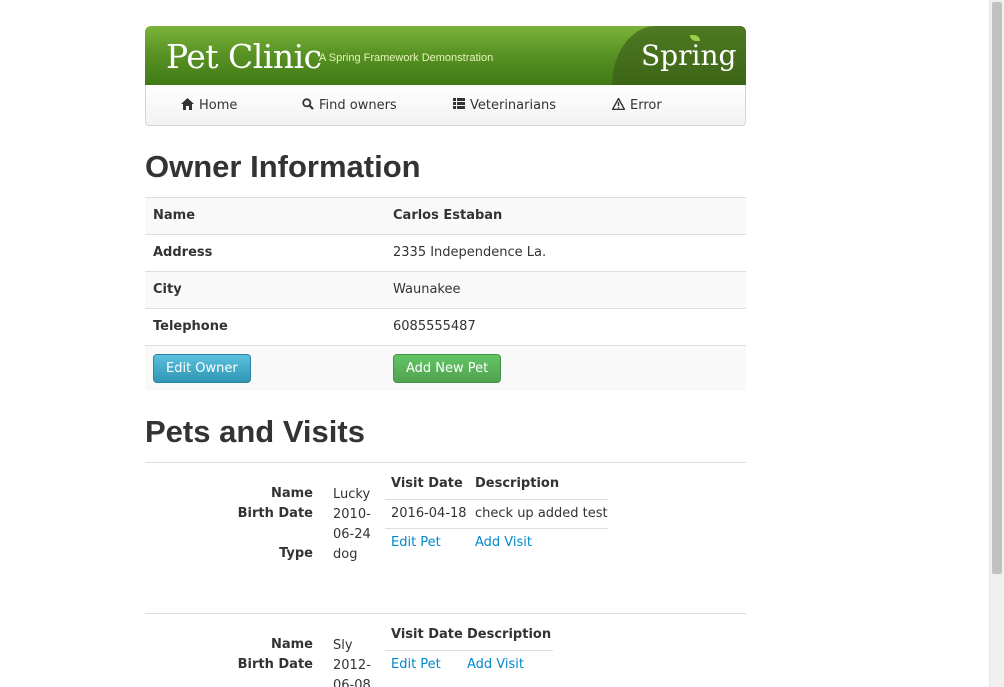 This screenshot has height=687, width=1004. What do you see at coordinates (343, 645) in the screenshot?
I see `pet-name-value: Sly` at bounding box center [343, 645].